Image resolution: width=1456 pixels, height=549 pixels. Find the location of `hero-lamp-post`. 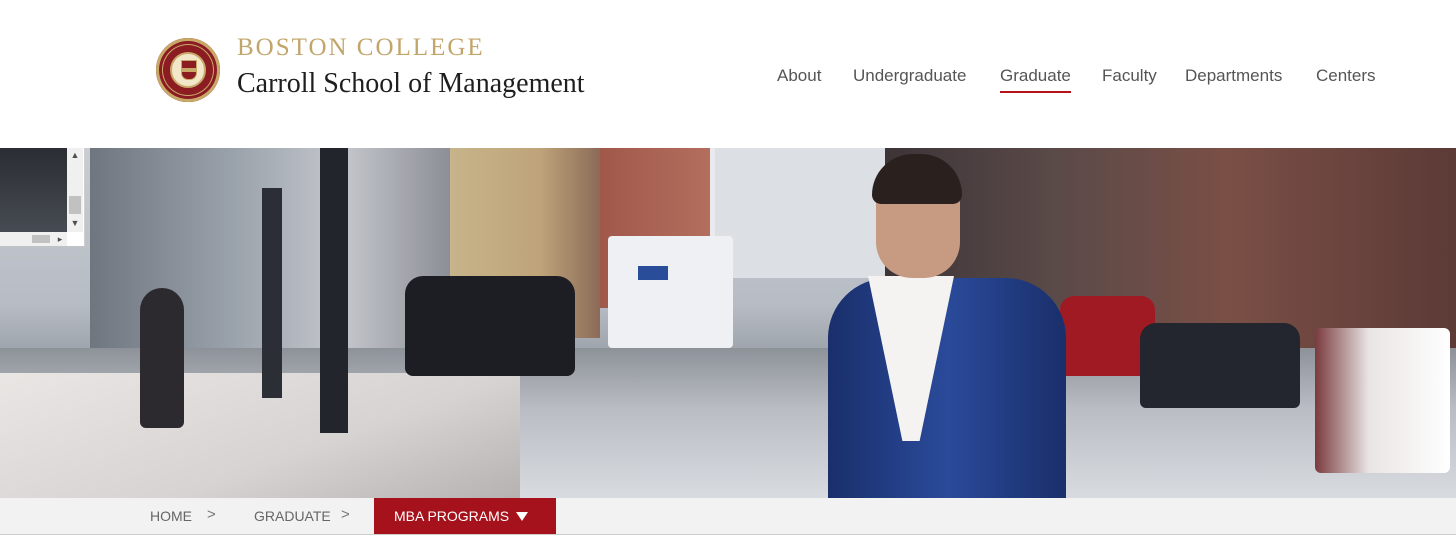

hero-lamp-post is located at coordinates (272, 293).